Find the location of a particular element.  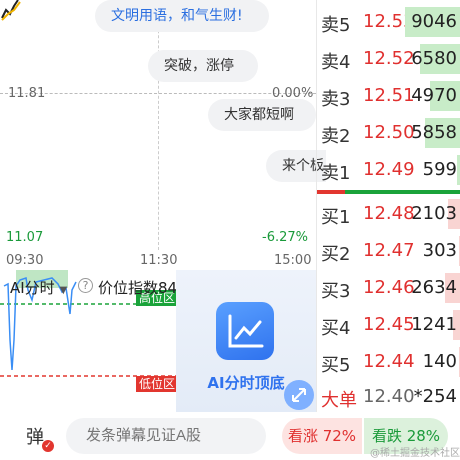

bullish-vote-button: 看涨 72% is located at coordinates (322, 436).